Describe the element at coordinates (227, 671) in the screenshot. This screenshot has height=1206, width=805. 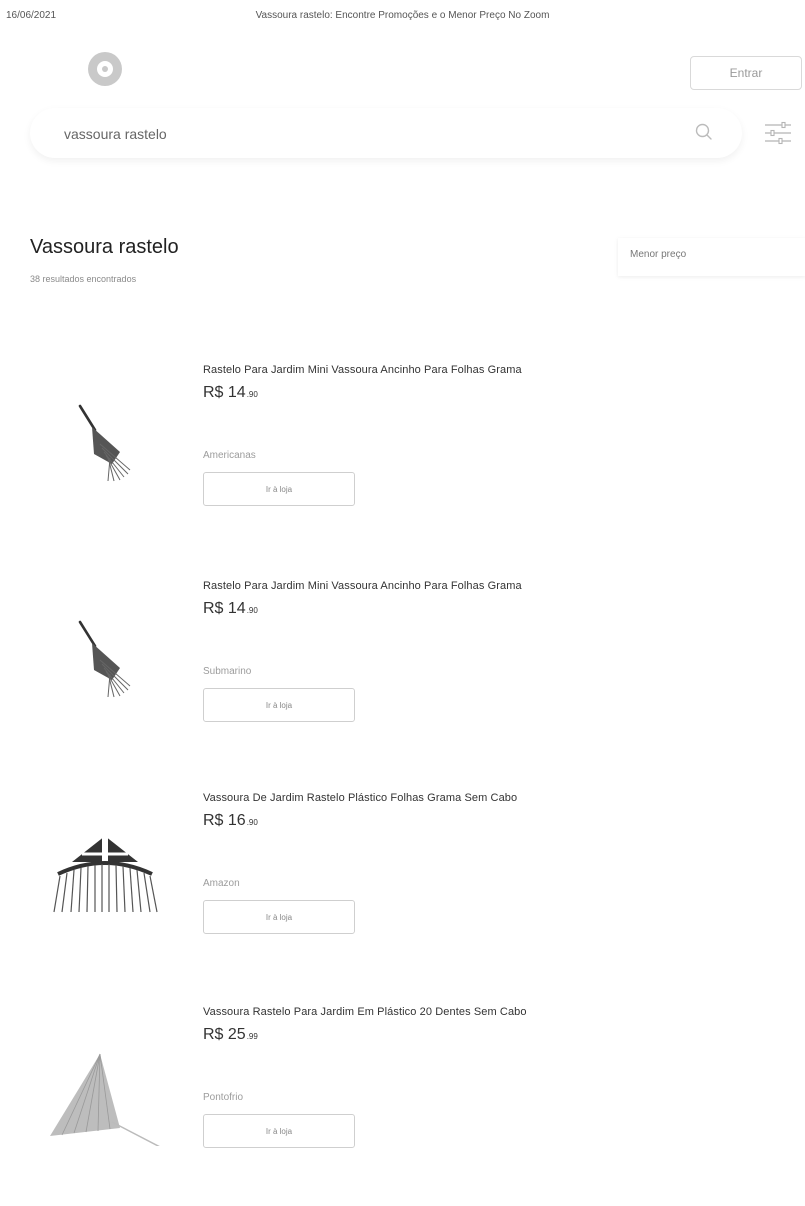
I see `store-name: Submarino` at that location.